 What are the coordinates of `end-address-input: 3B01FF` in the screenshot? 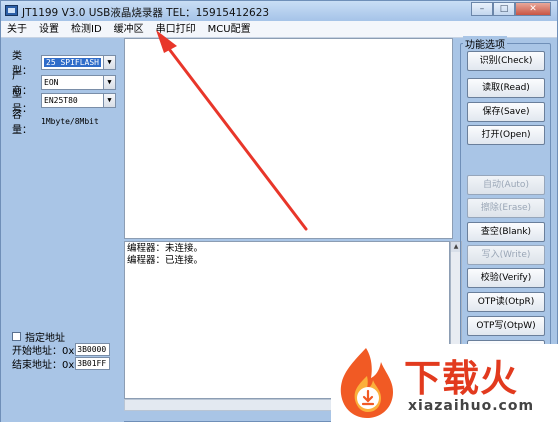 It's located at (93, 363).